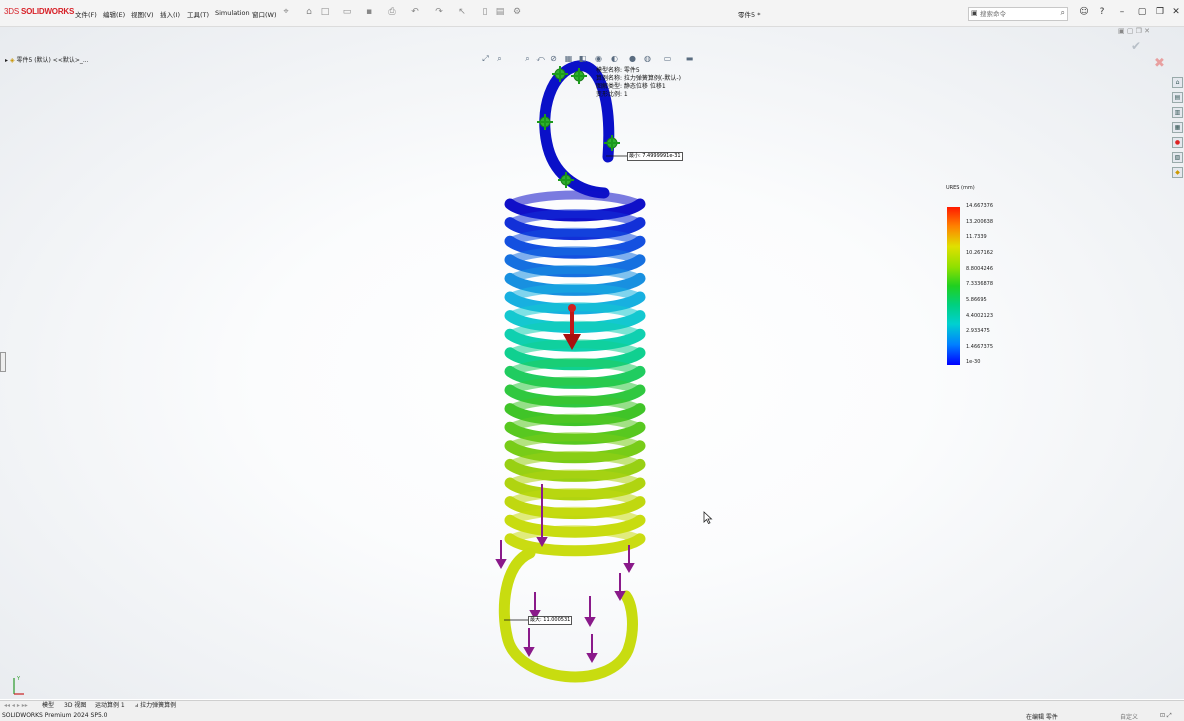 Image resolution: width=1184 pixels, height=721 pixels. I want to click on menu-window: 窗口(W), so click(264, 14).